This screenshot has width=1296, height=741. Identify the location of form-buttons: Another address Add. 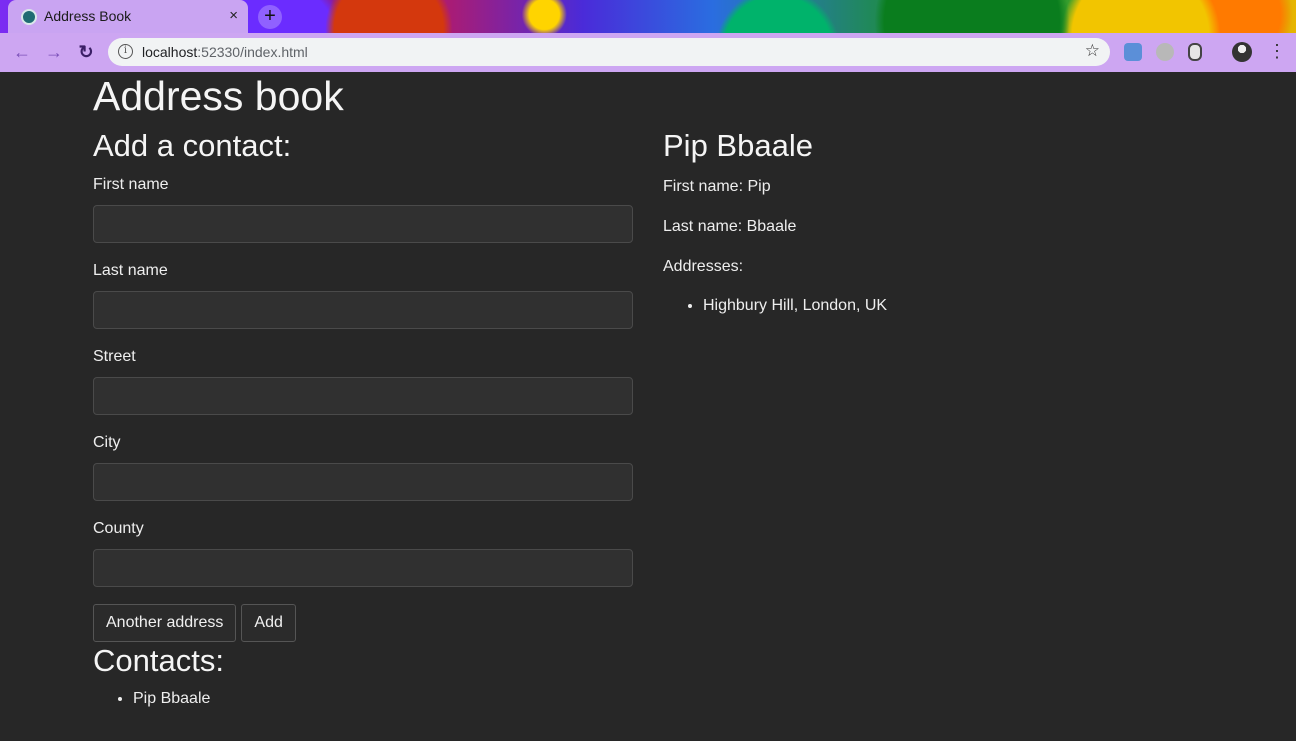
(197, 623).